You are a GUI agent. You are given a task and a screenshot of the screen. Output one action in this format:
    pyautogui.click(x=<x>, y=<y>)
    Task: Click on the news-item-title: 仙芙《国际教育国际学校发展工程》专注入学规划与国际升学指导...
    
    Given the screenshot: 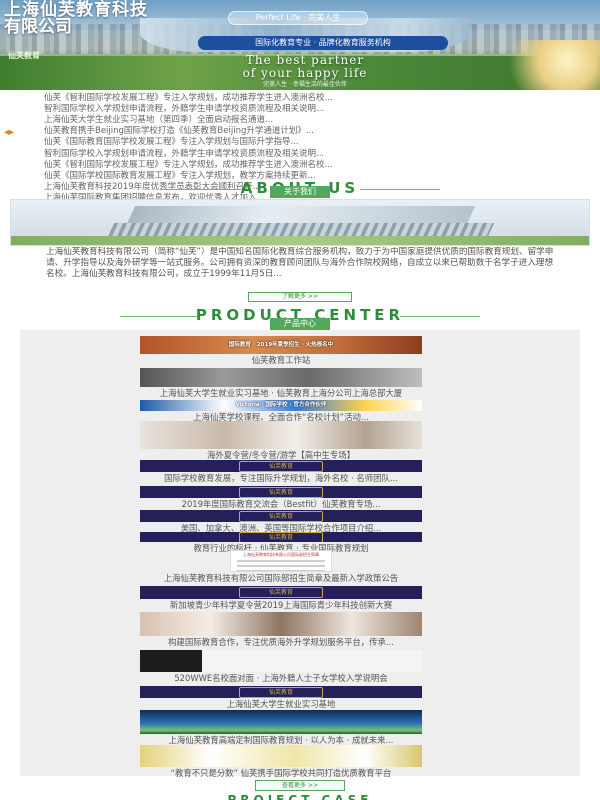 What is the action you would take?
    pyautogui.click(x=171, y=141)
    